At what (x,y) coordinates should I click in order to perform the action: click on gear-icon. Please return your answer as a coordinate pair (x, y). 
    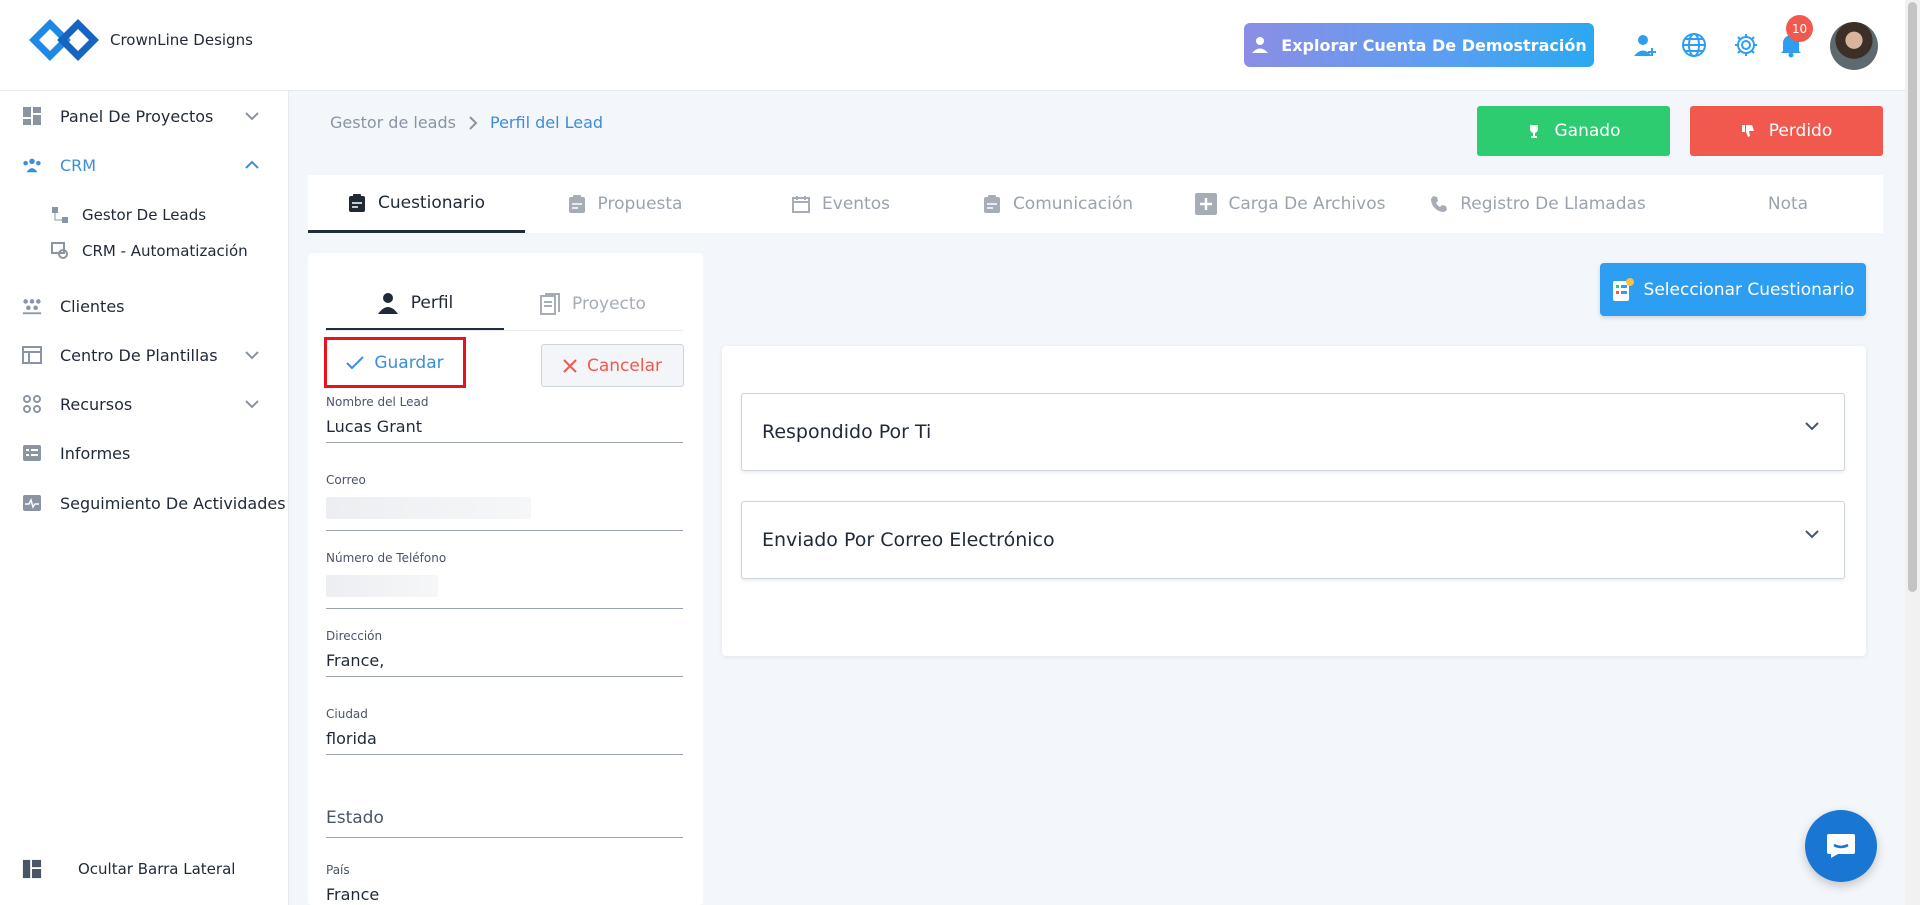
    Looking at the image, I should click on (1746, 45).